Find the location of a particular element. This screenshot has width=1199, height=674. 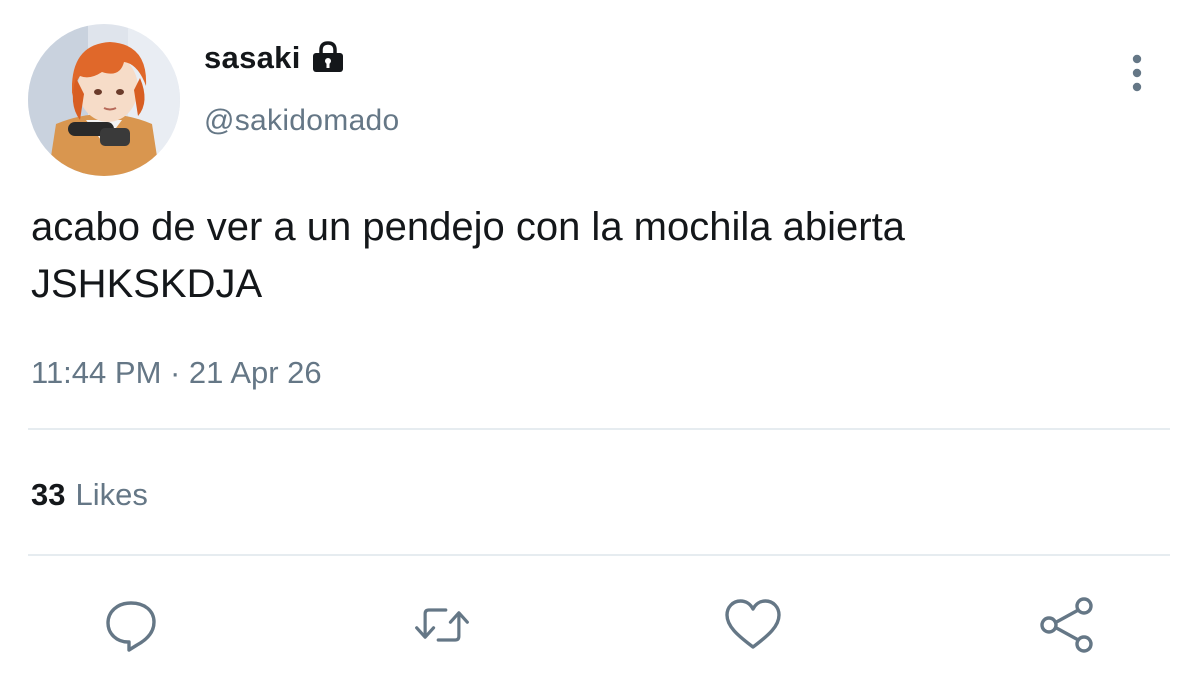

heart-icon is located at coordinates (753, 624).